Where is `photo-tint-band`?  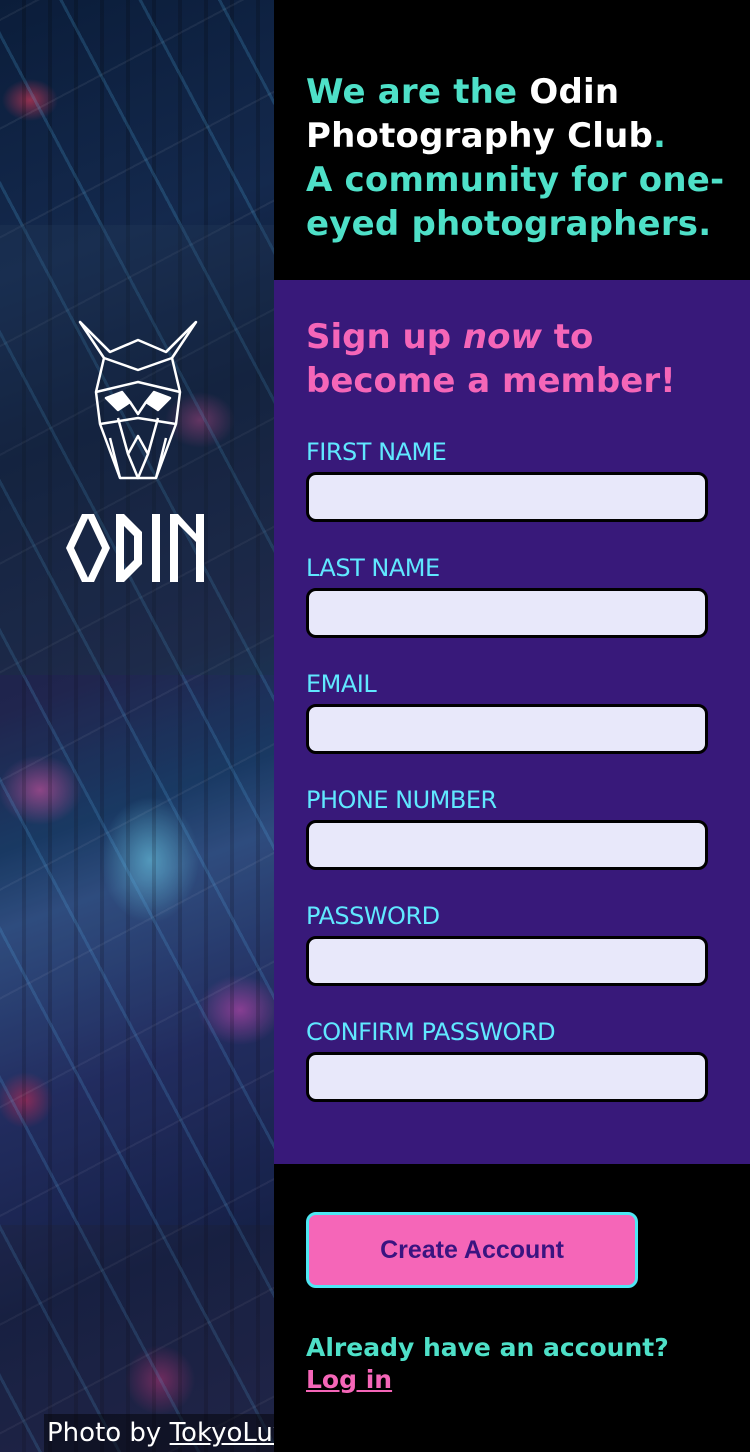 photo-tint-band is located at coordinates (137, 950).